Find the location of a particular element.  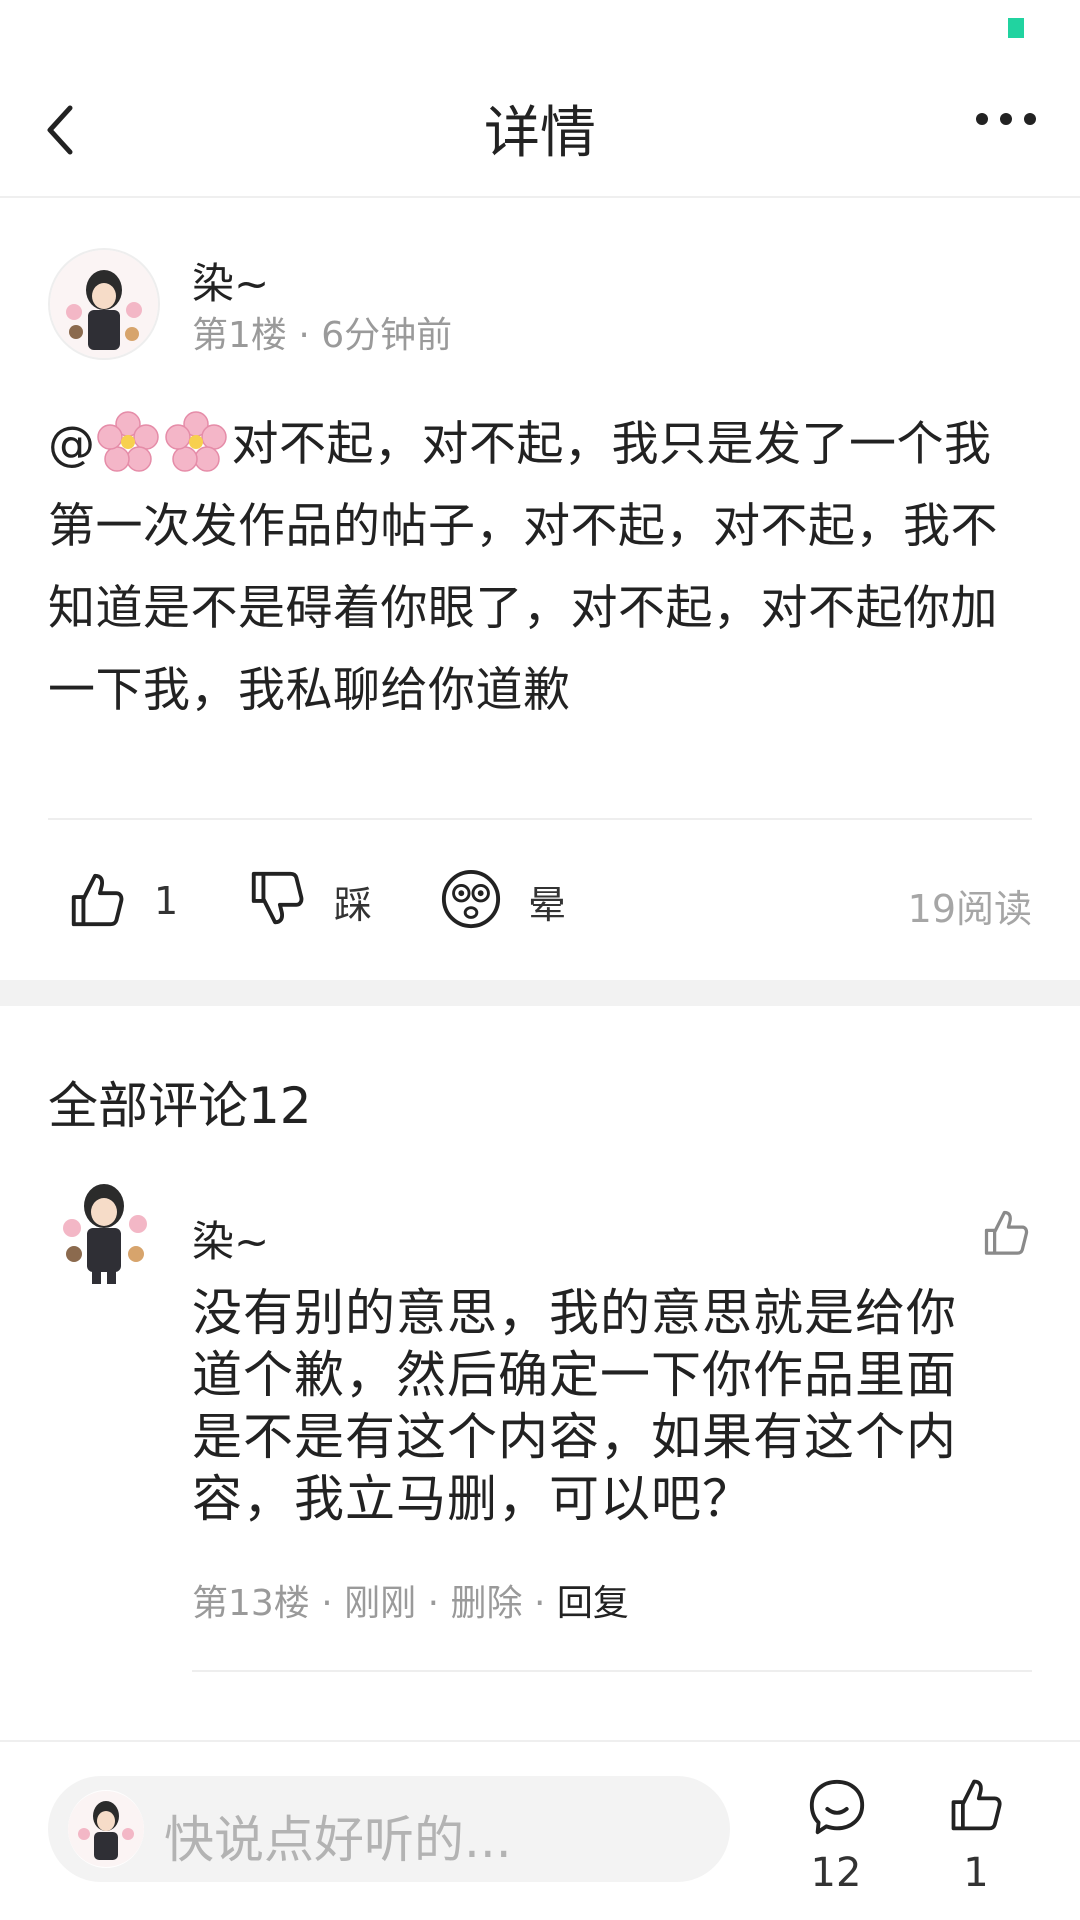

dizzy-face-icon is located at coordinates (471, 901).